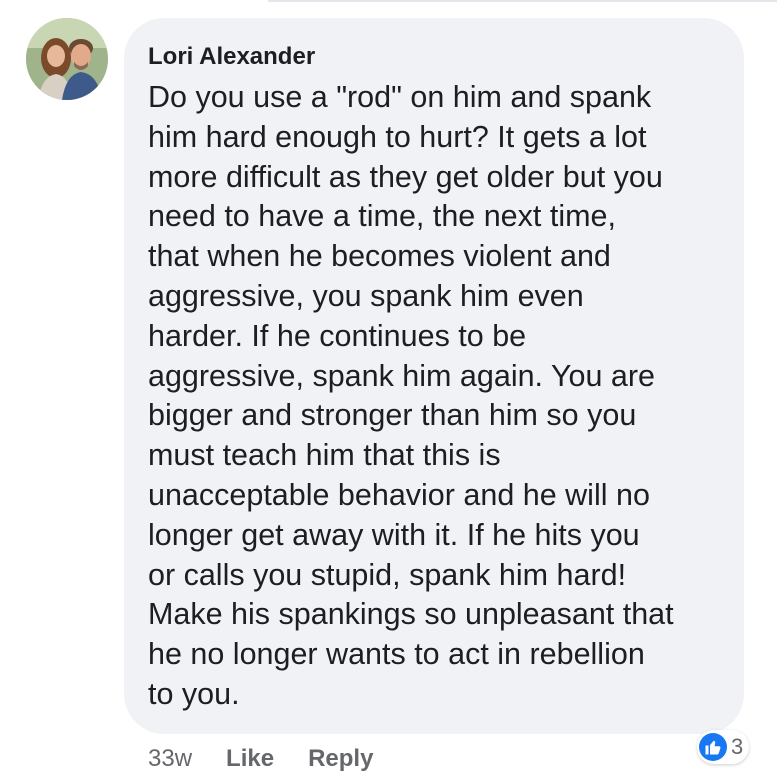 This screenshot has width=777, height=774. I want to click on reply-button: Reply, so click(340, 759).